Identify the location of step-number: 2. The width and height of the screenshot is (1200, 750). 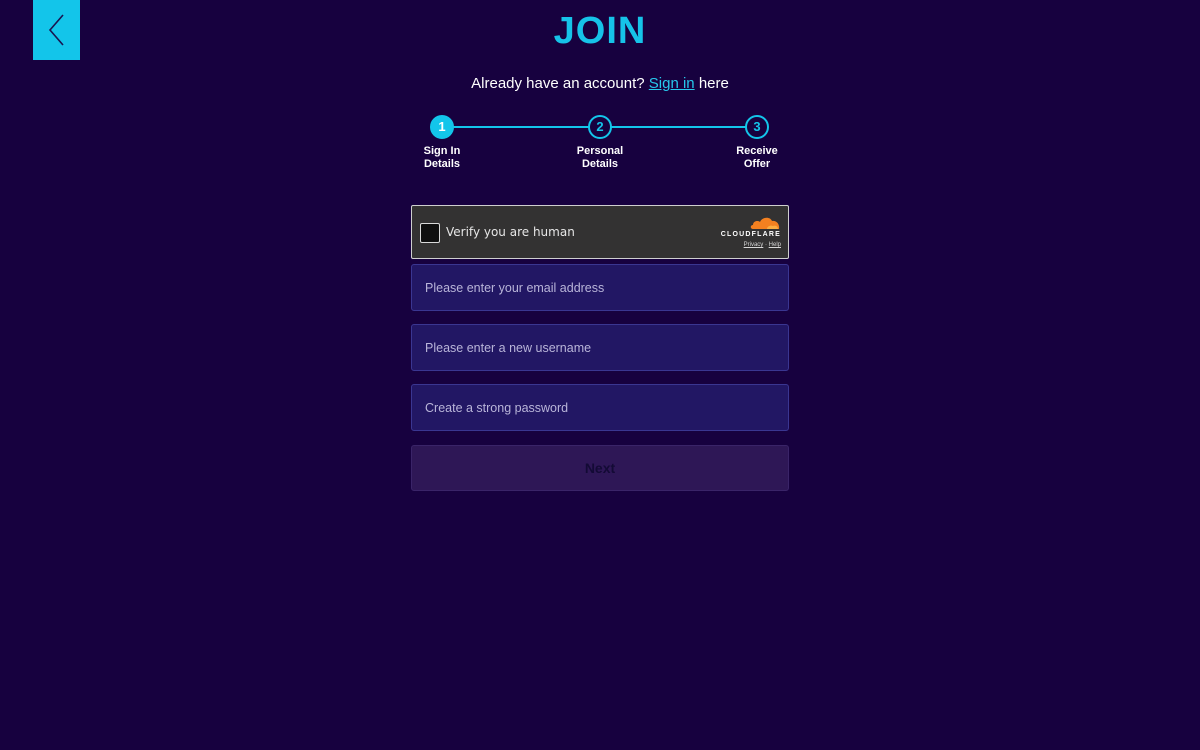
(600, 127).